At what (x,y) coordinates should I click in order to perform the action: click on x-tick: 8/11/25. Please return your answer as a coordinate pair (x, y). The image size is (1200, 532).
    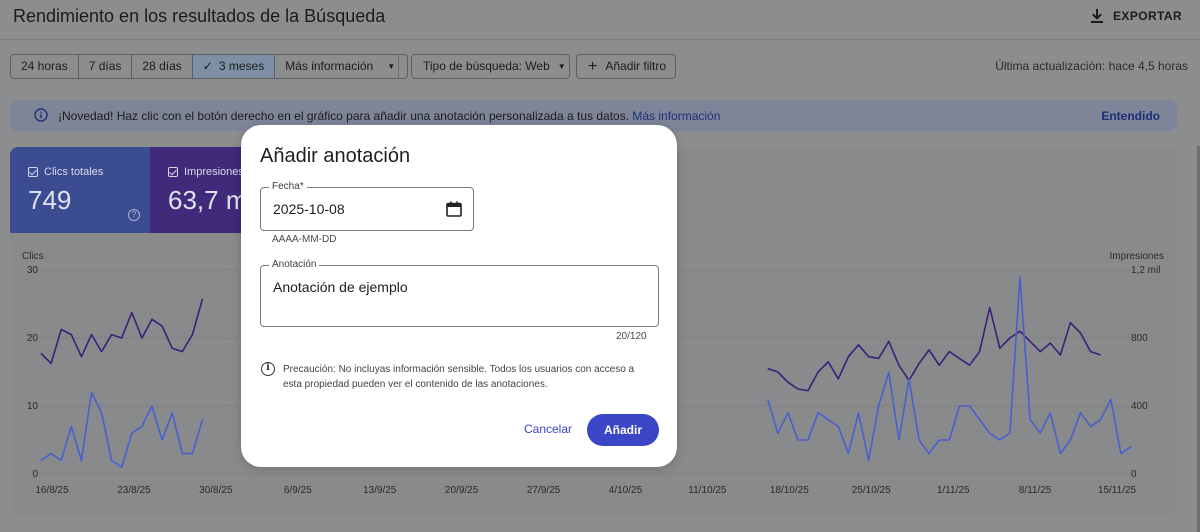
    Looking at the image, I should click on (1035, 490).